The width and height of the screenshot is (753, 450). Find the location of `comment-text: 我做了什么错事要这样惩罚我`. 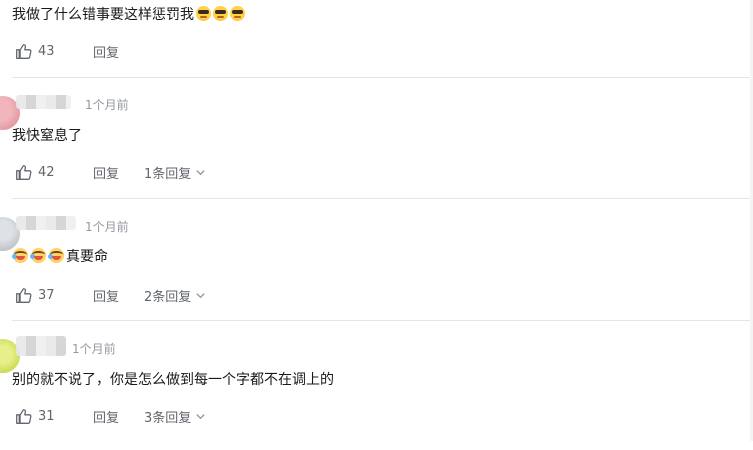

comment-text: 我做了什么错事要这样惩罚我 is located at coordinates (128, 15).